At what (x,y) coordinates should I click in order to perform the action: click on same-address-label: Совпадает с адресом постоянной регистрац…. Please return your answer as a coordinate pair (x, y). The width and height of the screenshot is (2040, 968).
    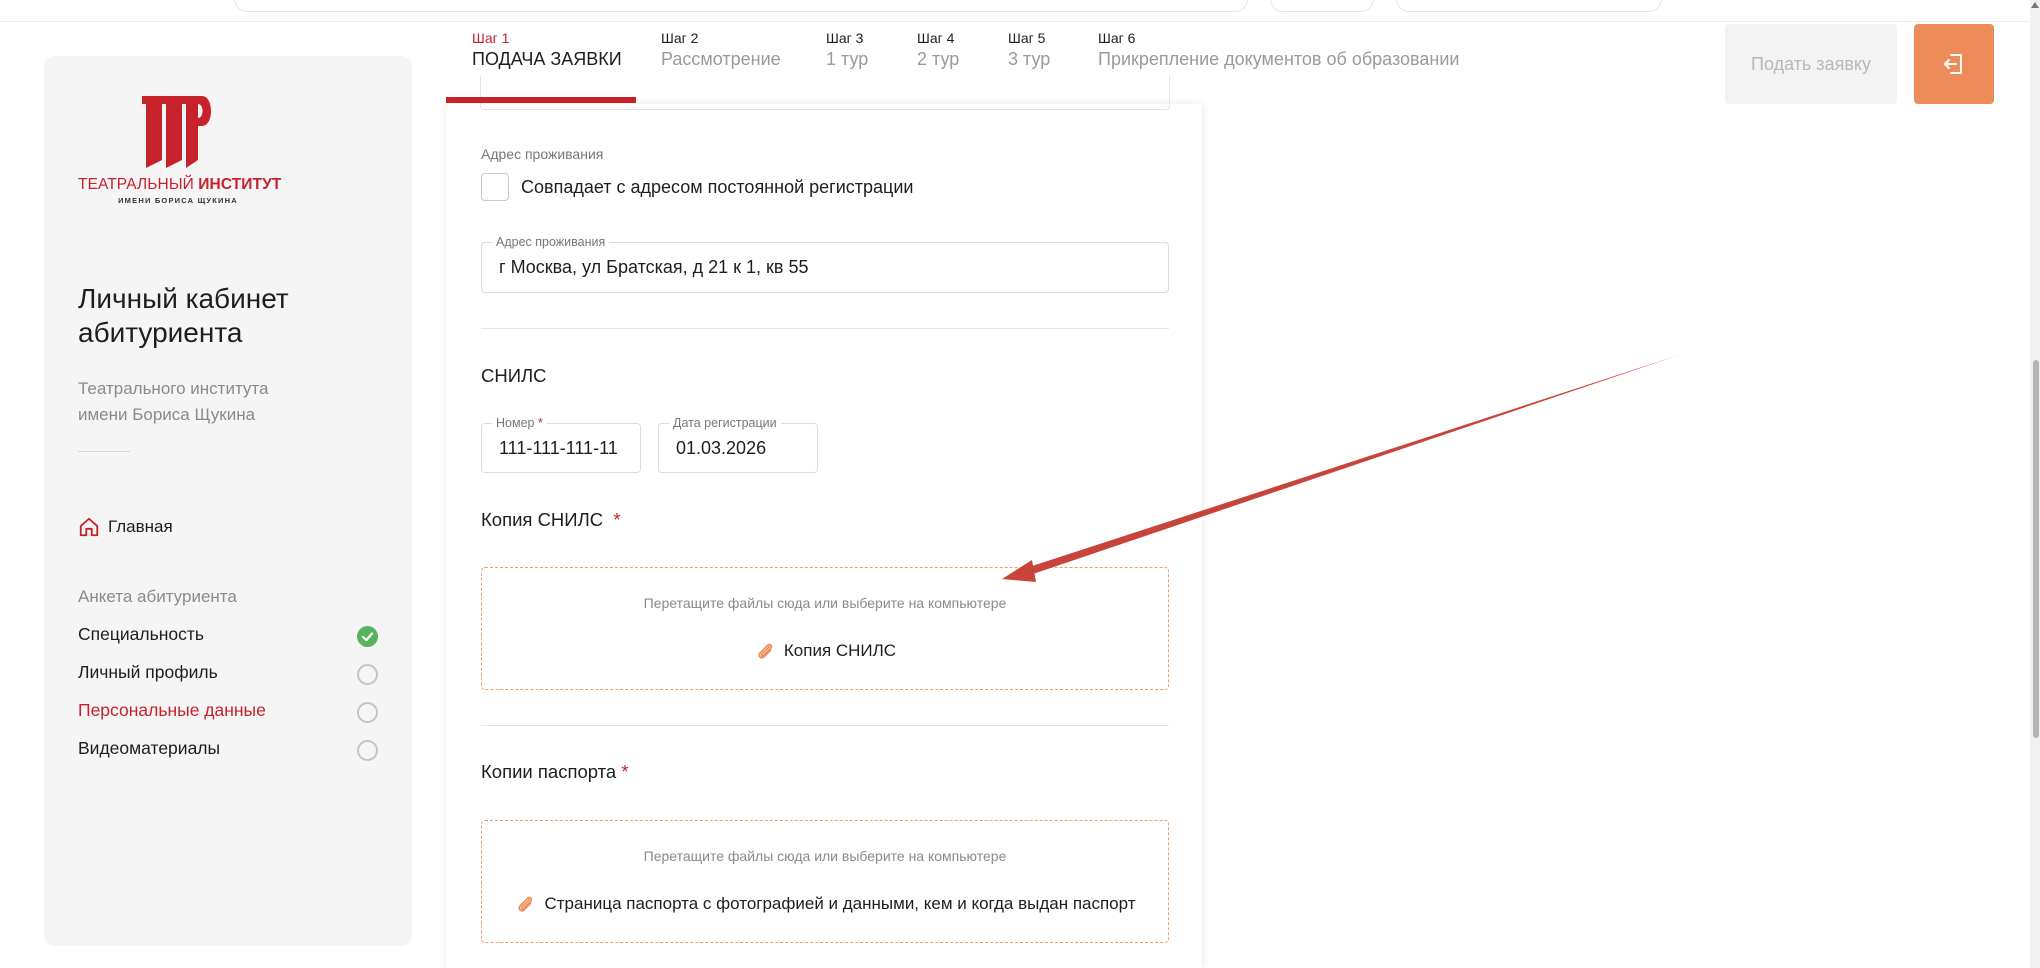
    Looking at the image, I should click on (717, 186).